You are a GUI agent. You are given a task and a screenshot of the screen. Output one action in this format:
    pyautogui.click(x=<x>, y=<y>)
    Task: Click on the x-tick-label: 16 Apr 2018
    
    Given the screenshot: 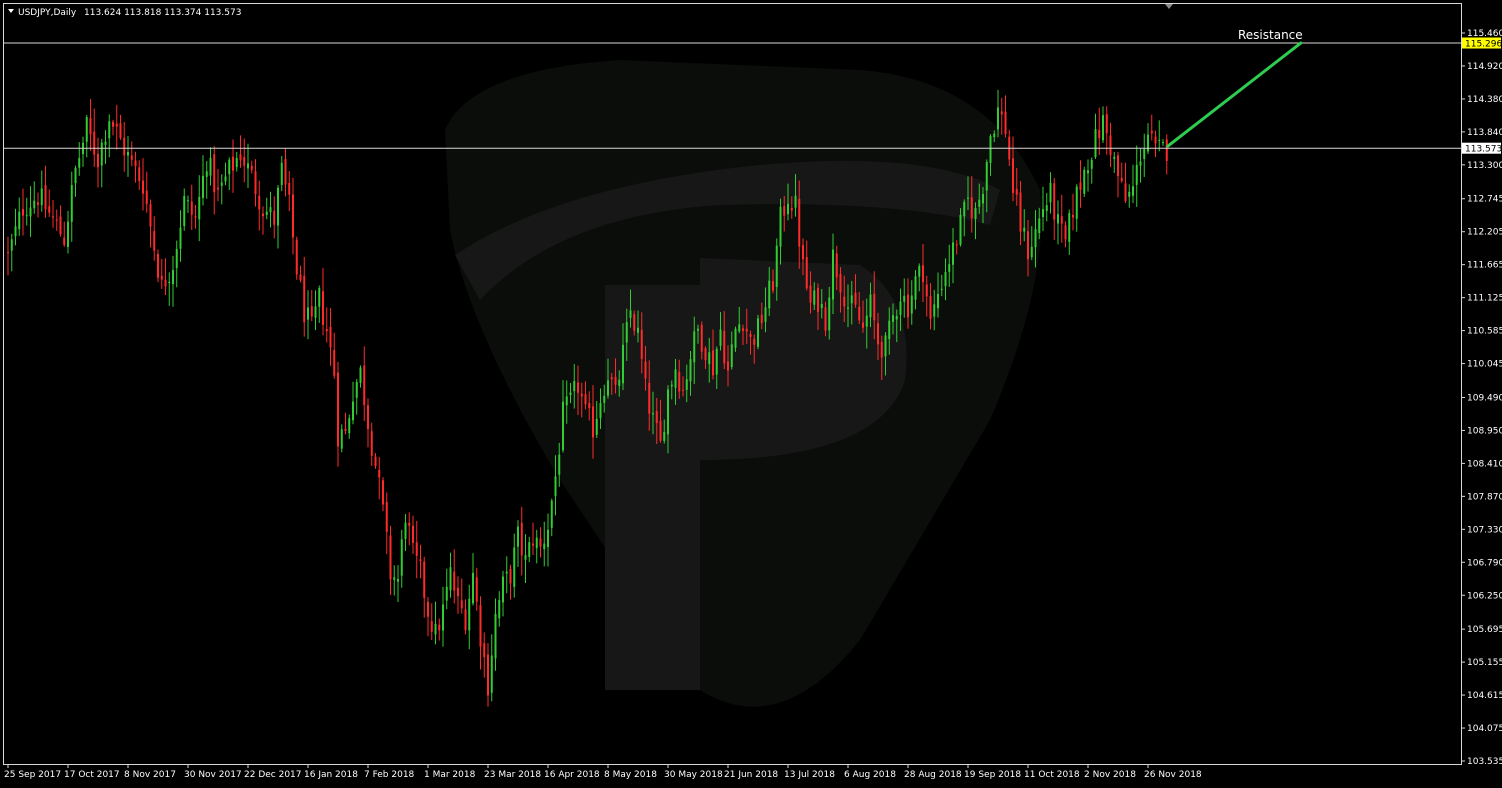 What is the action you would take?
    pyautogui.click(x=572, y=775)
    